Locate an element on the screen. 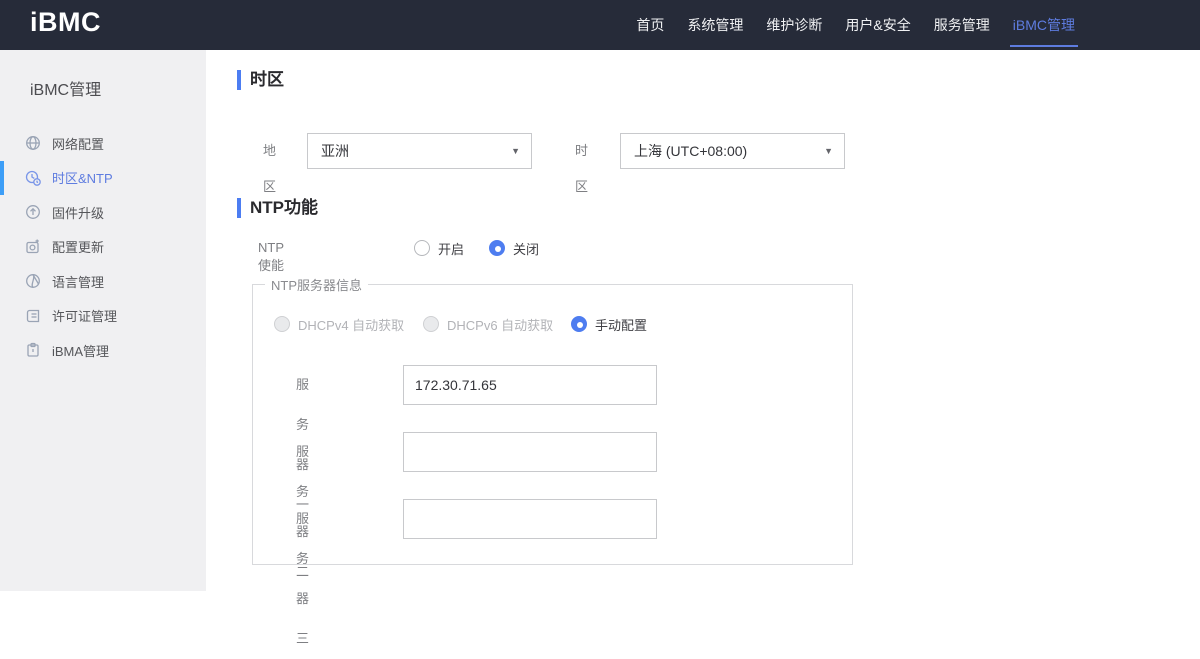 The height and width of the screenshot is (659, 1200). ibma-package-icon is located at coordinates (33, 350).